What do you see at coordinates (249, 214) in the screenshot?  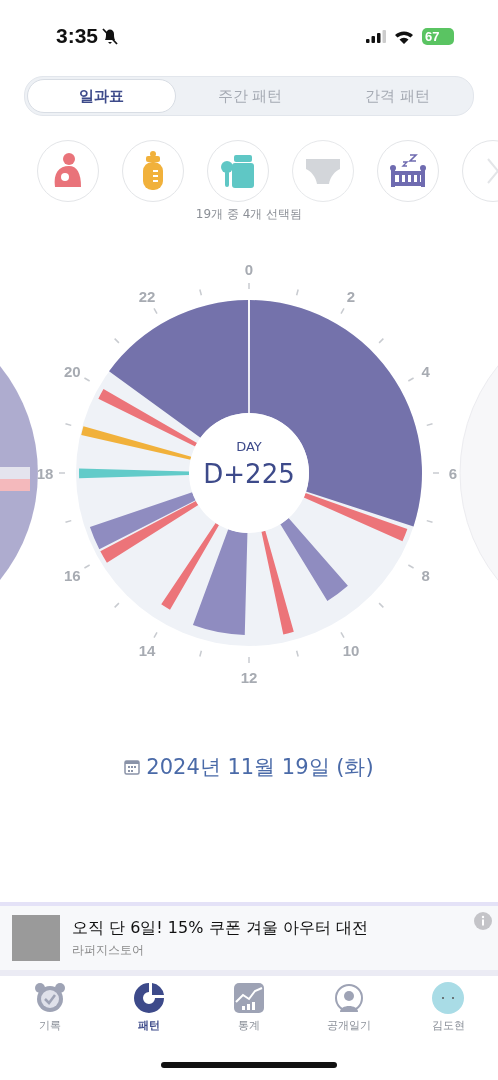 I see `selection-count: 19개 중 4개 선택됨` at bounding box center [249, 214].